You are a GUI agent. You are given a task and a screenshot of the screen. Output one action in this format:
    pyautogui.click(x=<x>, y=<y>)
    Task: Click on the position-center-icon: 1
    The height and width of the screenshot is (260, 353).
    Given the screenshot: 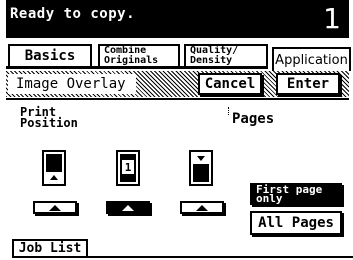 What is the action you would take?
    pyautogui.click(x=128, y=168)
    